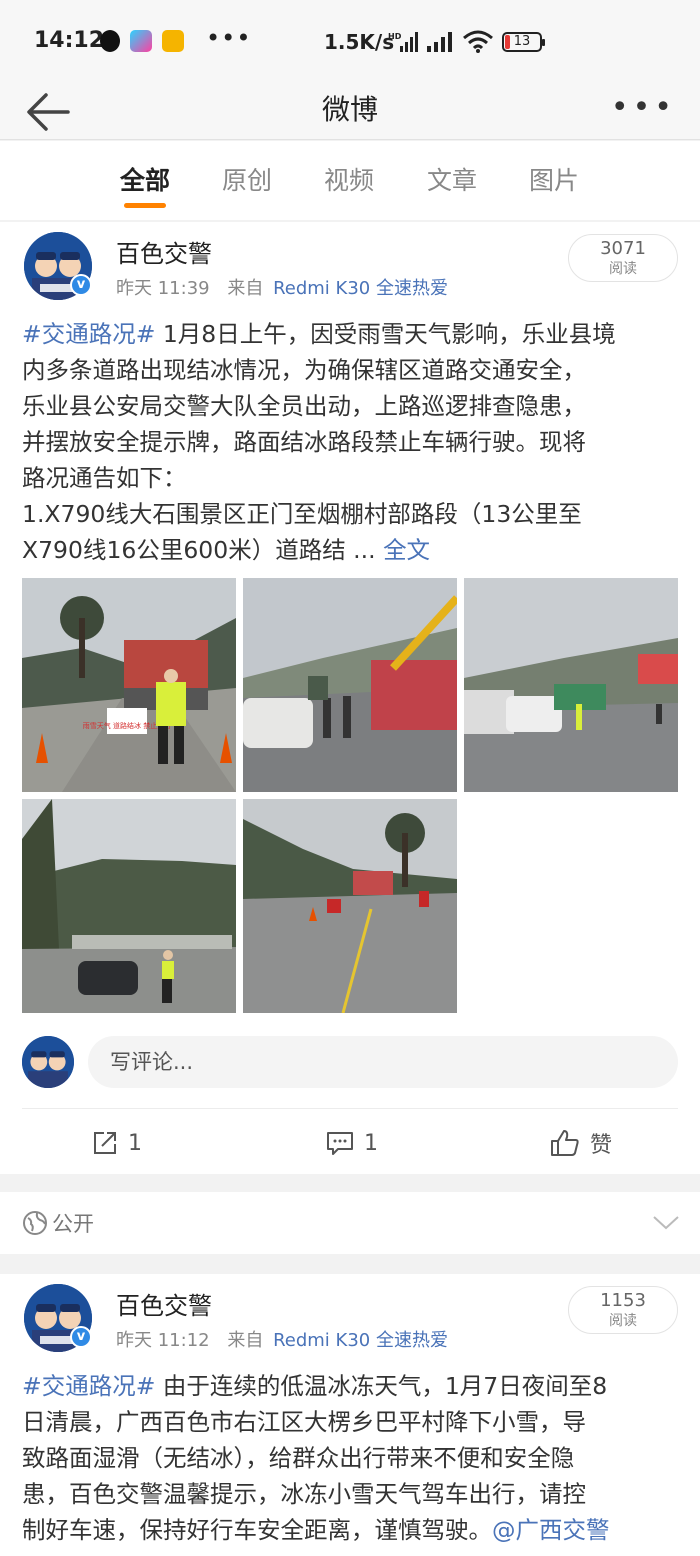 This screenshot has height=1556, width=700. I want to click on mention-link: @广西交警, so click(551, 1530).